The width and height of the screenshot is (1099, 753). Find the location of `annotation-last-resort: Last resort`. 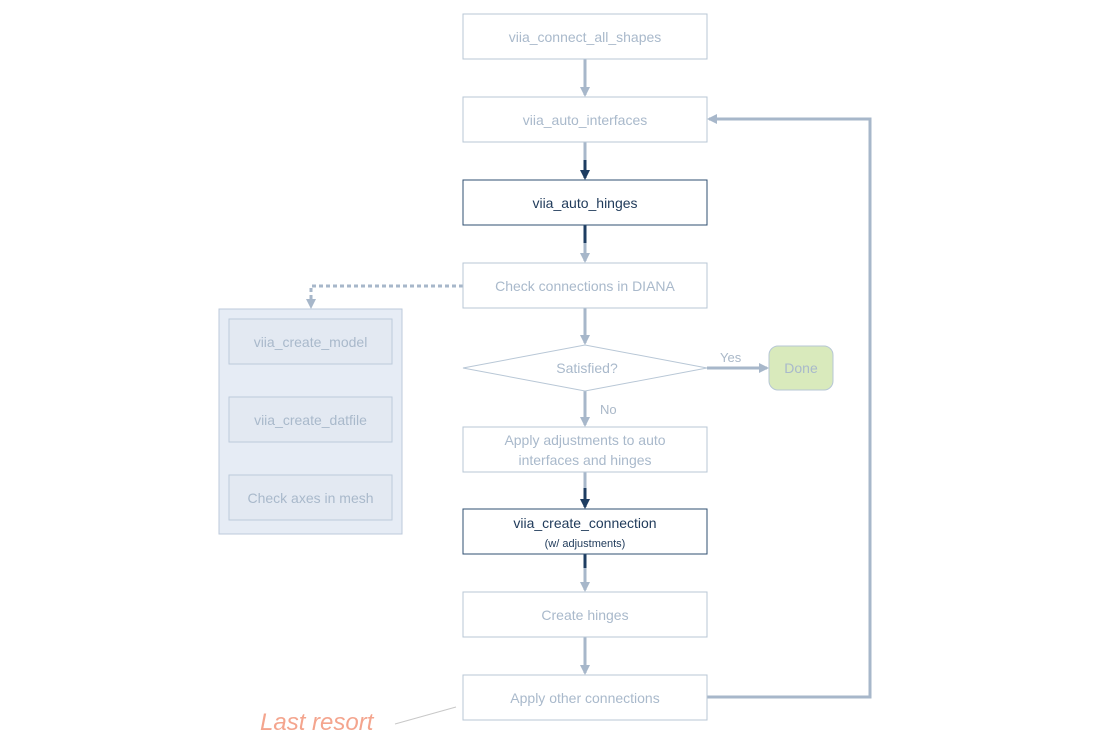

annotation-last-resort: Last resort is located at coordinates (317, 722).